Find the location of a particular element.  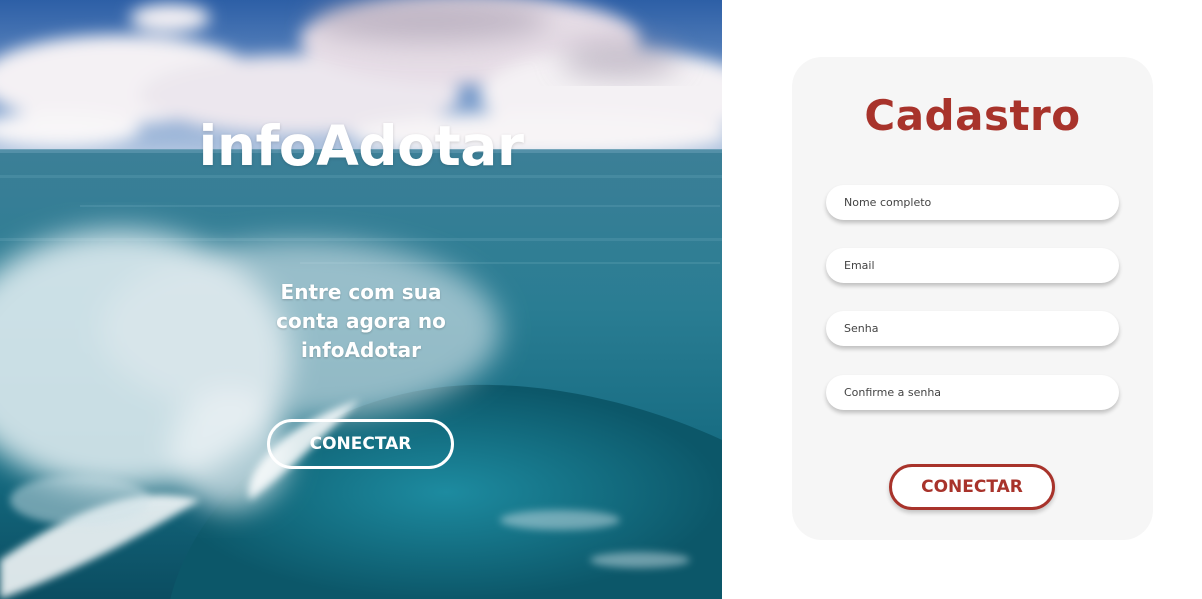

signup-title: Cadastro is located at coordinates (972, 115).